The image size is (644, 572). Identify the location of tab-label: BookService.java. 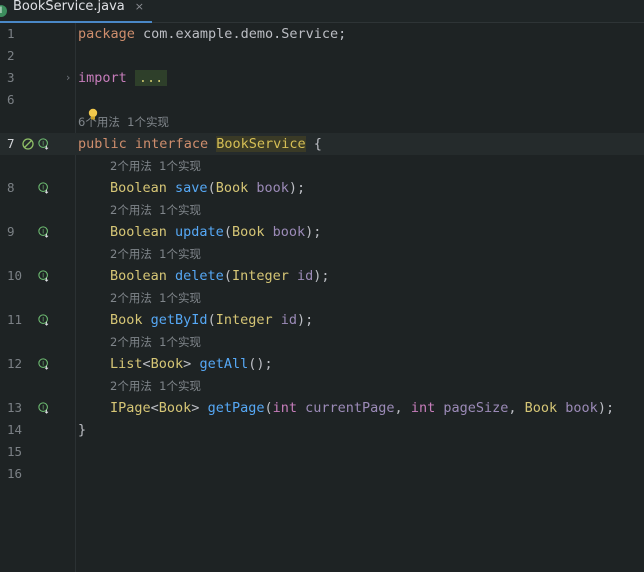
(69, 7).